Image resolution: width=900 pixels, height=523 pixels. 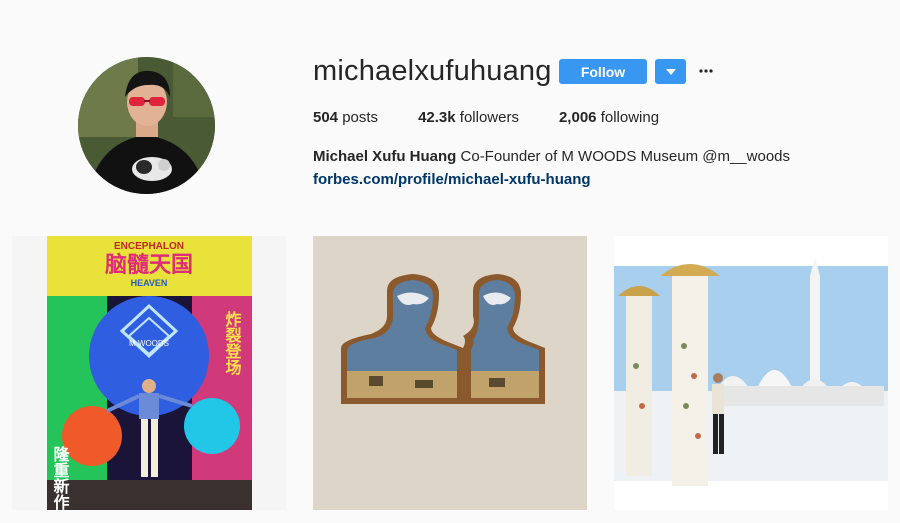 What do you see at coordinates (452, 179) in the screenshot?
I see `profile-website-link: forbes.com/profile/michael-xufu-huang` at bounding box center [452, 179].